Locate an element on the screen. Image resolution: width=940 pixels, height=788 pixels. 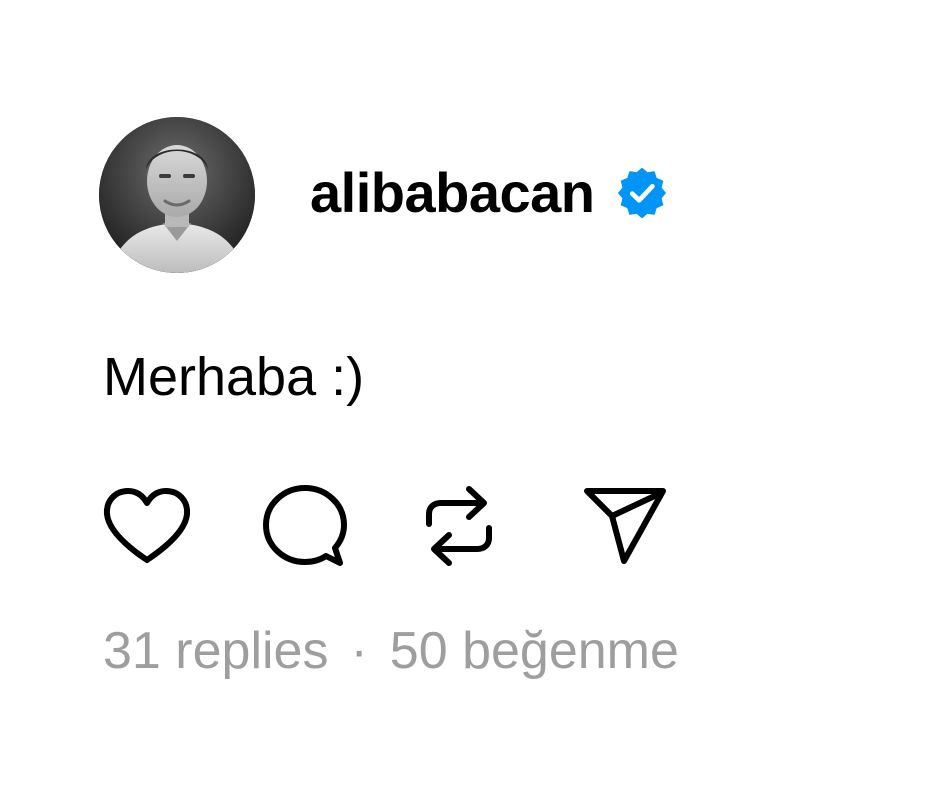
post-header: alibabacan is located at coordinates (383, 195).